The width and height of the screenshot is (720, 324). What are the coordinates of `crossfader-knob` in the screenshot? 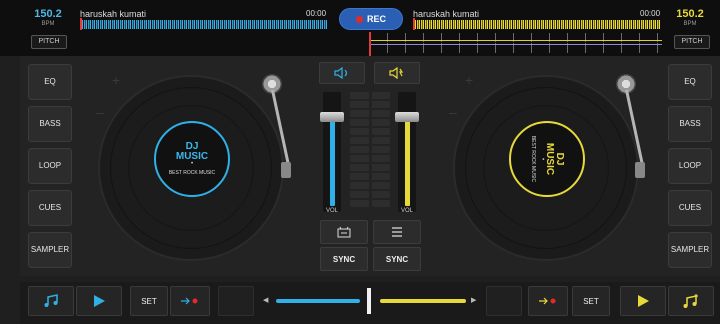 It's located at (369, 301).